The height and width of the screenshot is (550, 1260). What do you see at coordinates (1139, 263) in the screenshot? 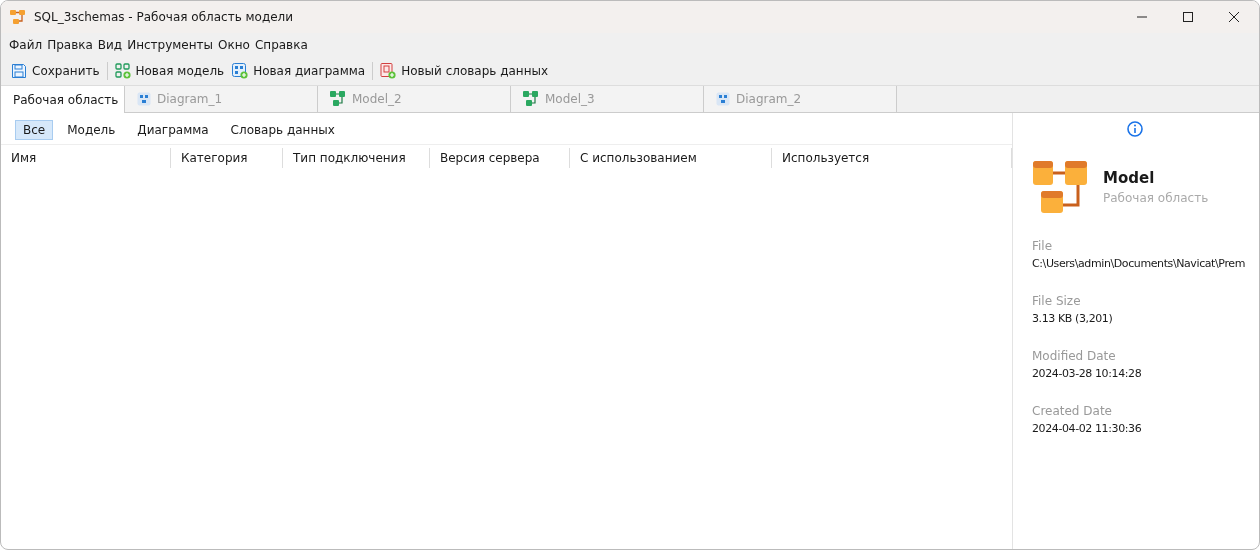
I see `field-value: C:\Users\admin\Documents\Navicat\Prem` at bounding box center [1139, 263].